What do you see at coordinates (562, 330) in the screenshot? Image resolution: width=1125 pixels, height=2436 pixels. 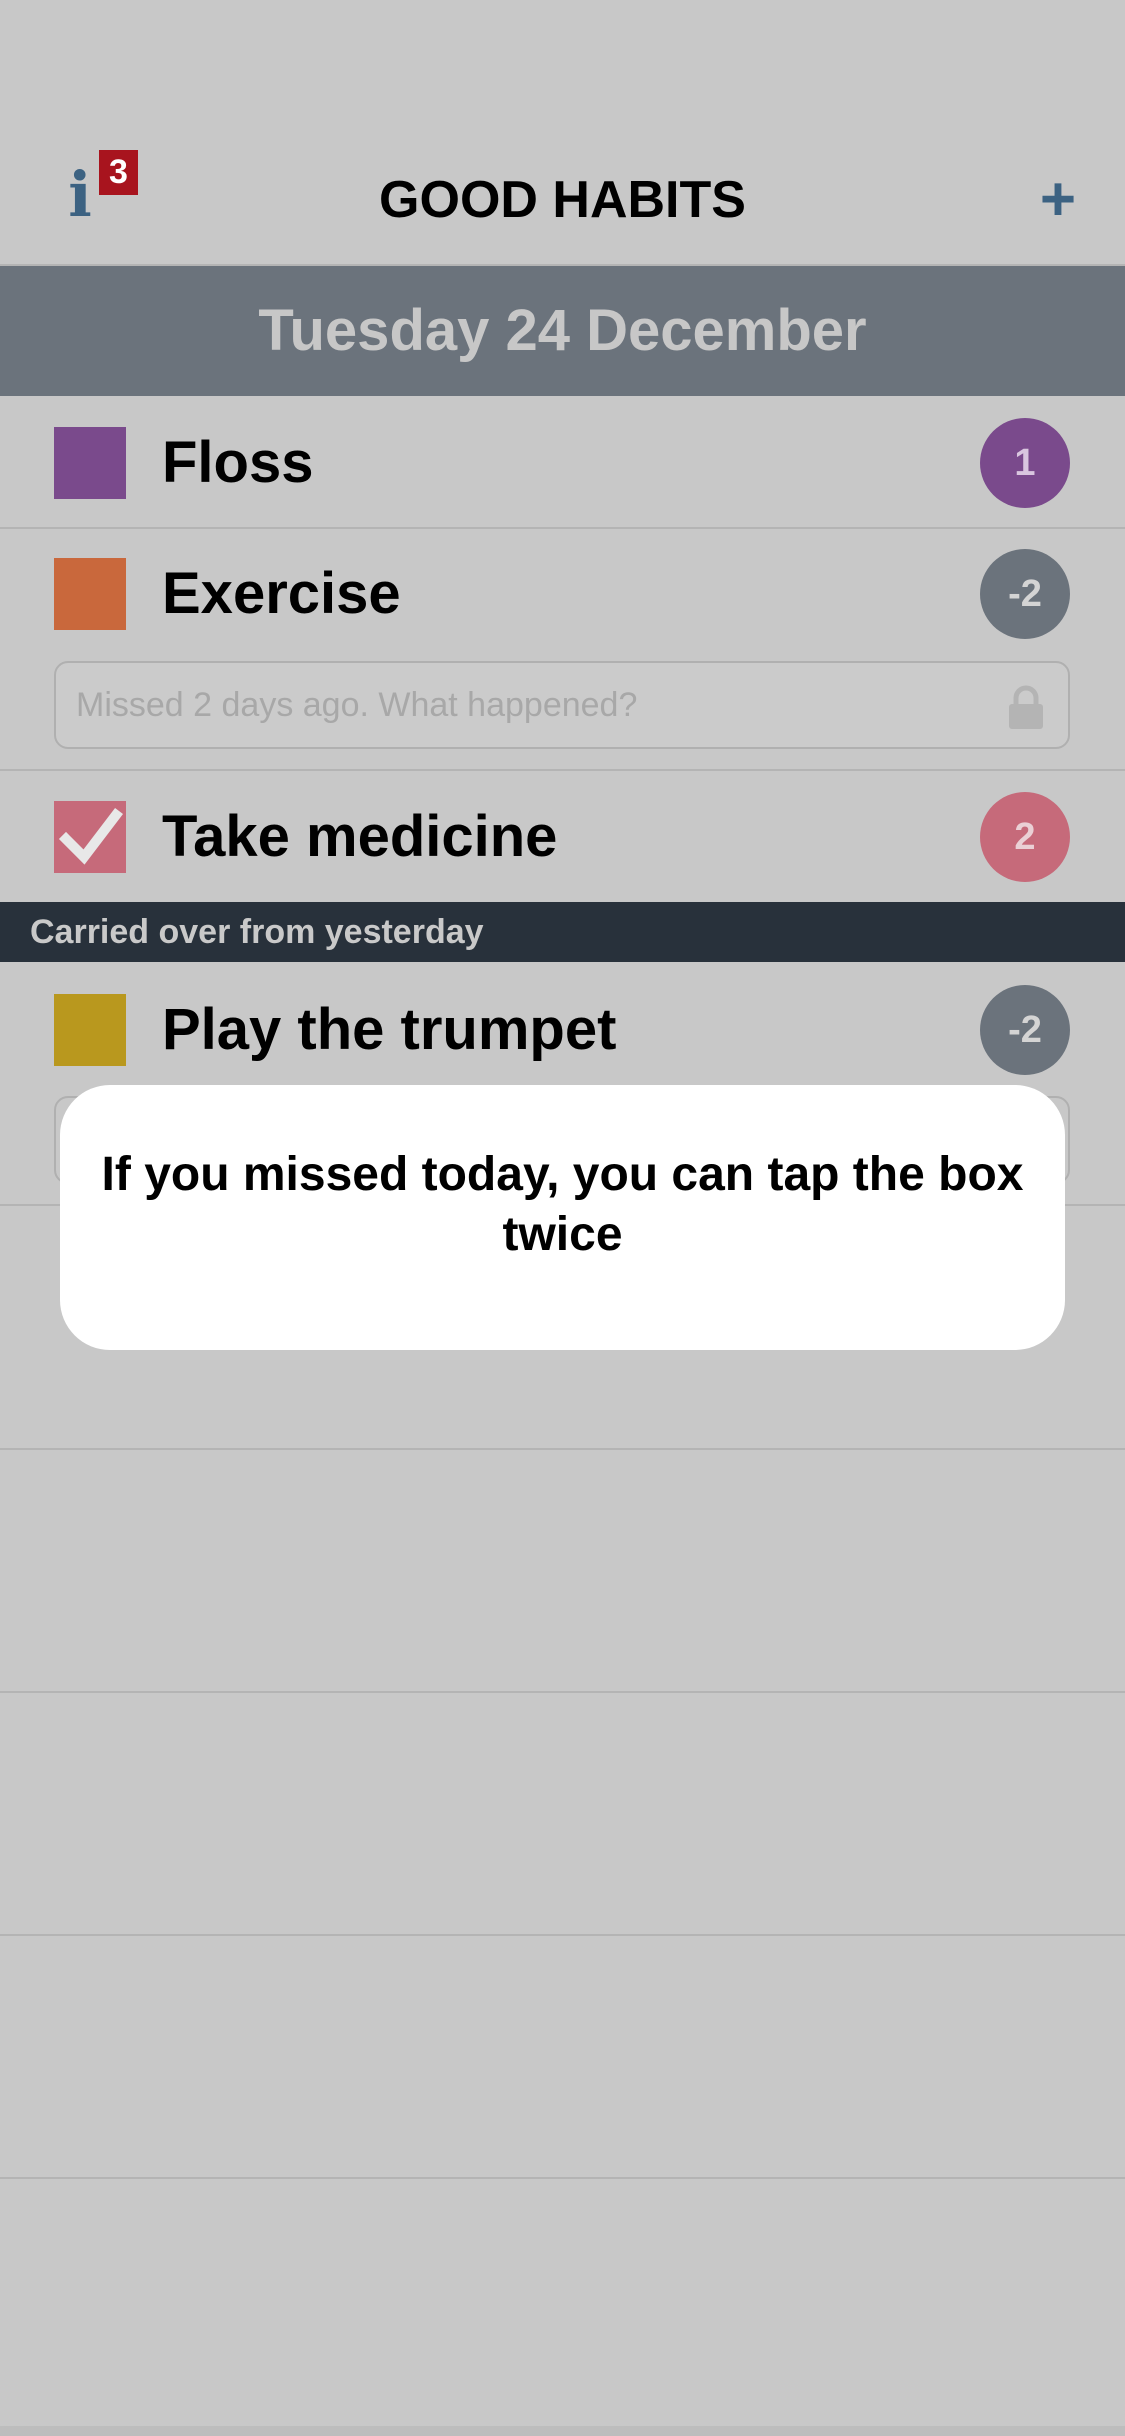 I see `date-label: Tuesday 24 December` at bounding box center [562, 330].